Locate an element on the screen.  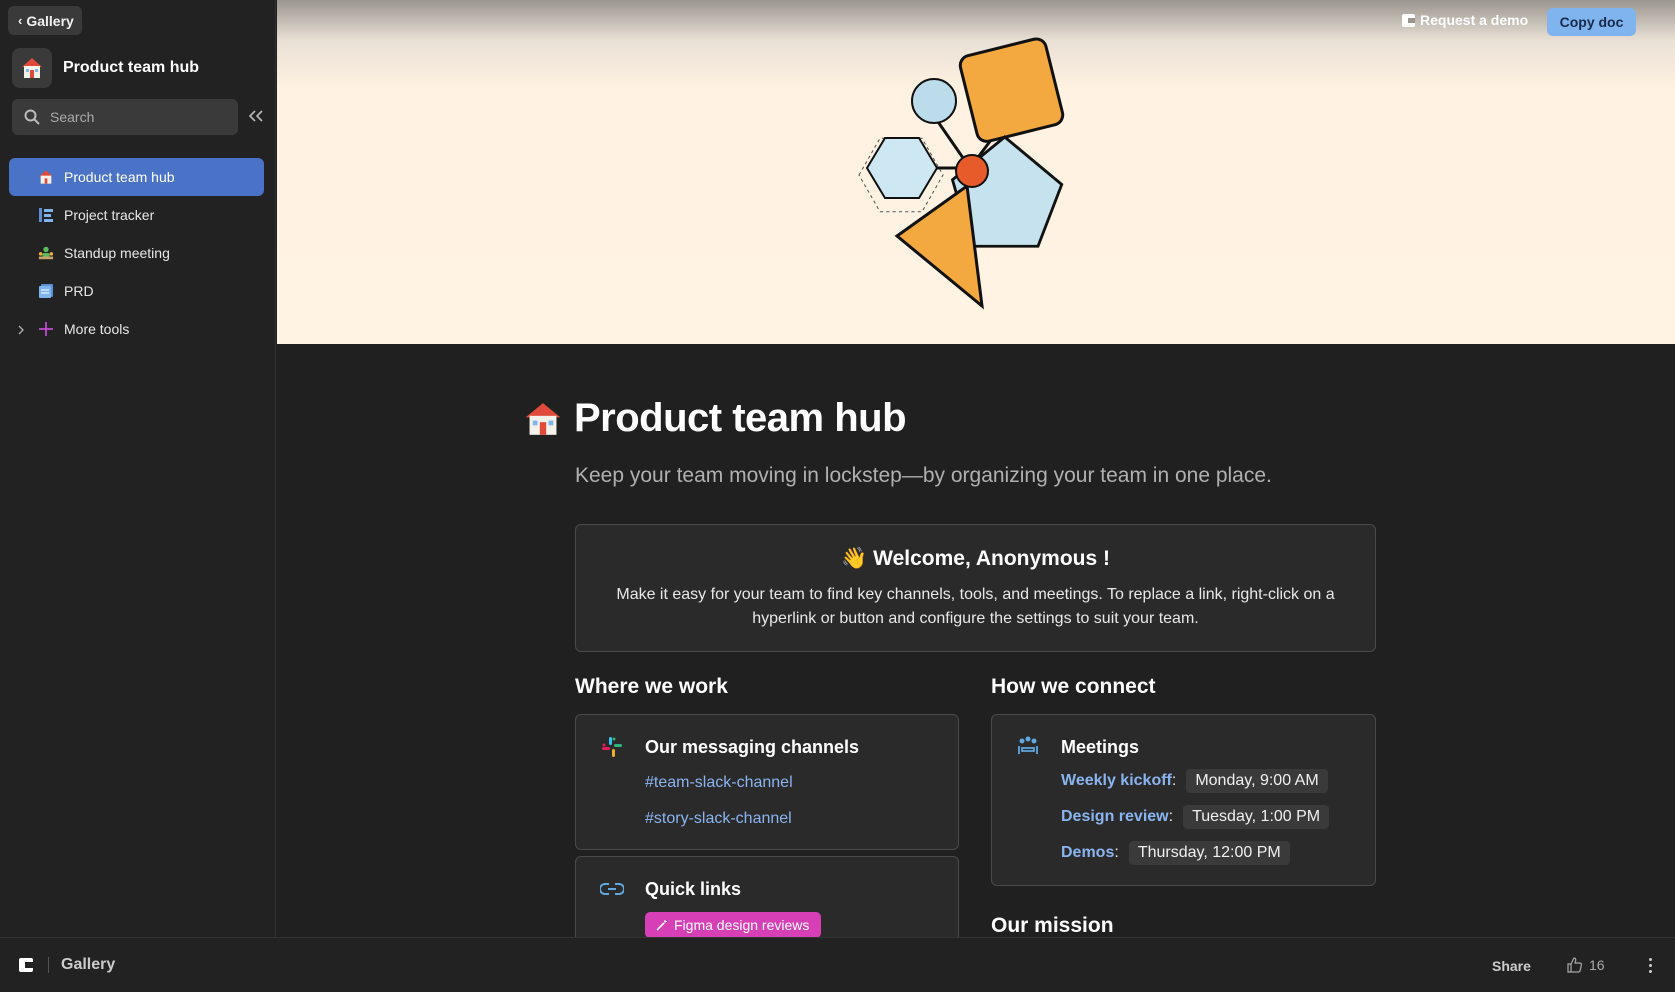
plus-icon is located at coordinates (46, 329).